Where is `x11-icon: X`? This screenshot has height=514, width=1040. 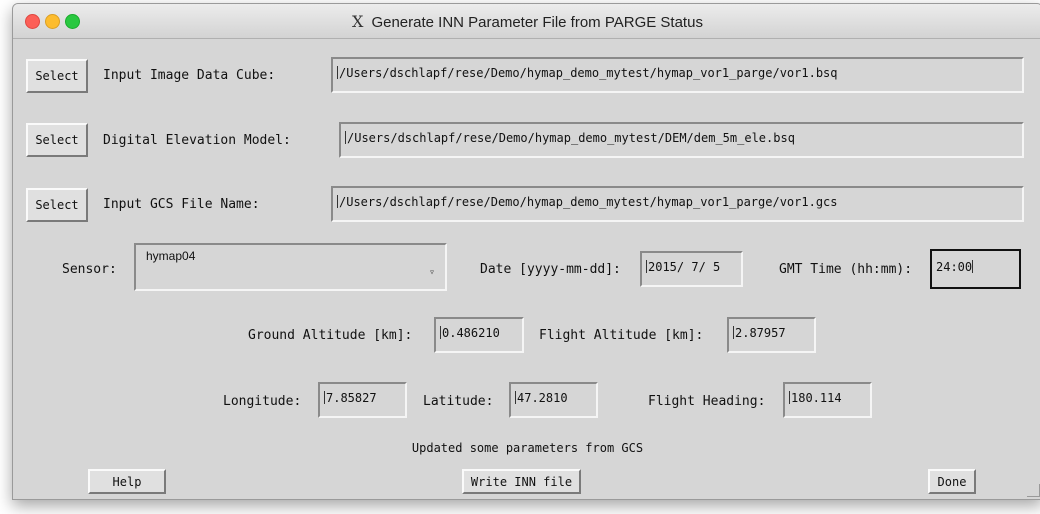 x11-icon: X is located at coordinates (358, 21).